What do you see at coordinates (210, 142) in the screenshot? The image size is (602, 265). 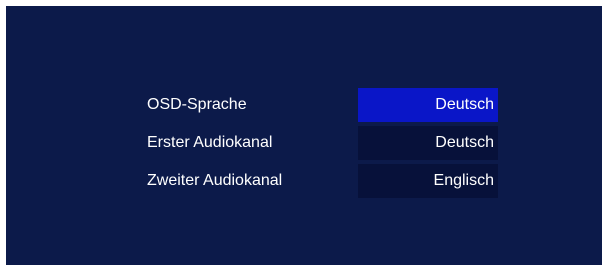 I see `setting-label-first-audio-channel: Erster Audiokanal` at bounding box center [210, 142].